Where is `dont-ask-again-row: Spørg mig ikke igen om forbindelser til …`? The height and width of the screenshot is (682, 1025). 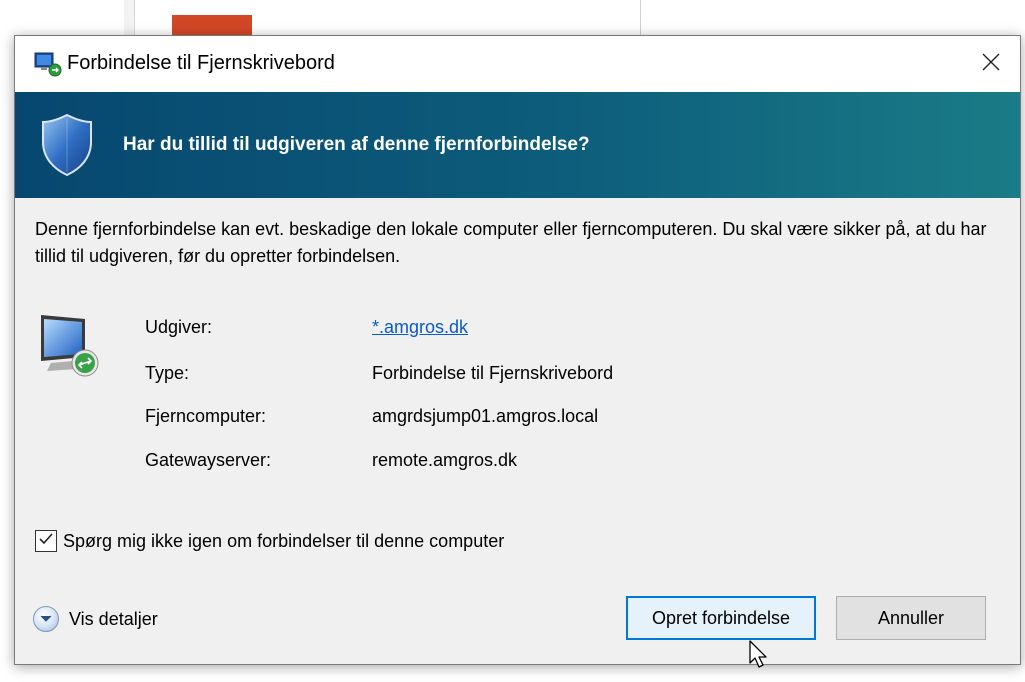
dont-ask-again-row: Spørg mig ikke igen om forbindelser til … is located at coordinates (269, 541).